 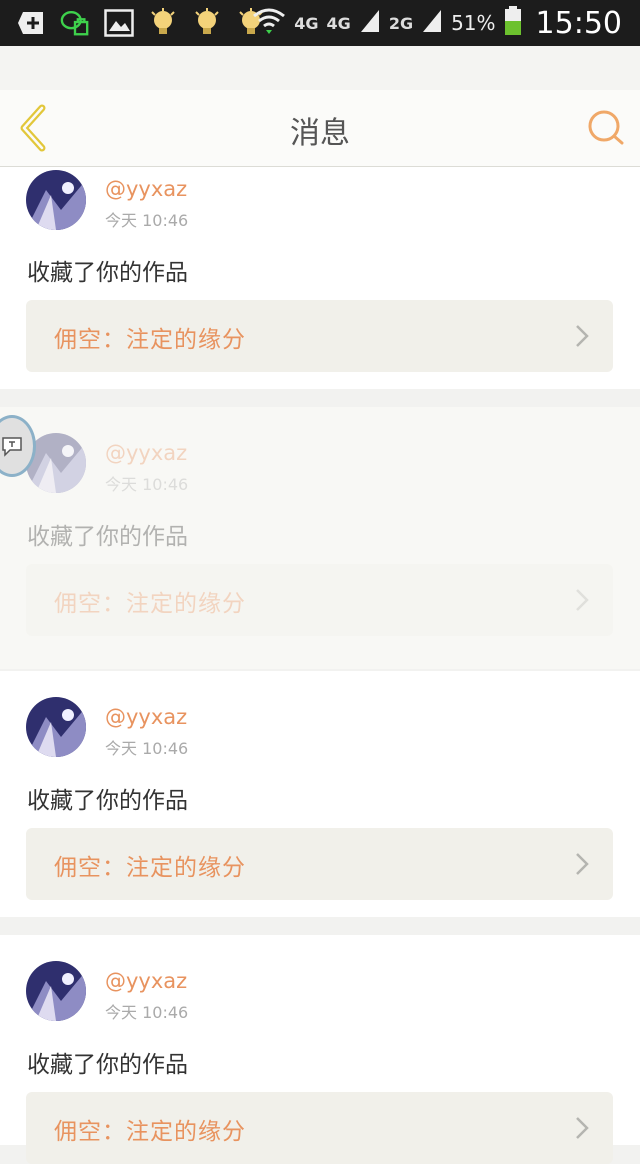 I want to click on chat-bubble-icon, so click(x=12, y=447).